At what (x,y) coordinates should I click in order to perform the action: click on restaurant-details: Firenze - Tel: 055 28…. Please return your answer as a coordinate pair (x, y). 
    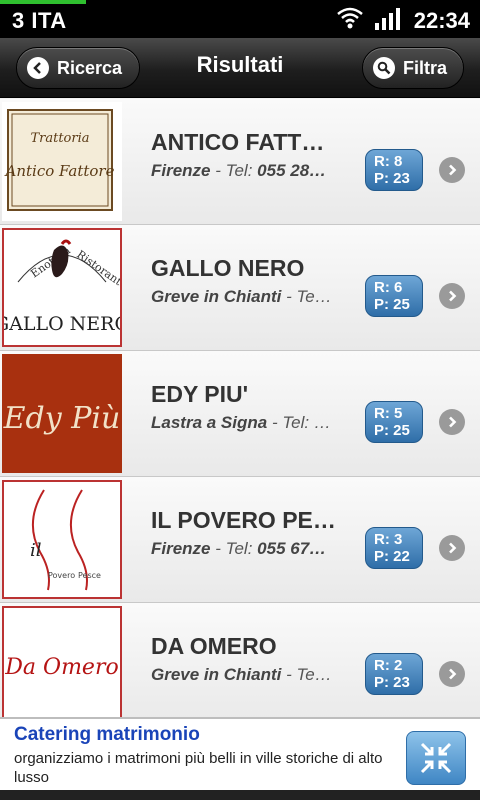
    Looking at the image, I should click on (239, 170).